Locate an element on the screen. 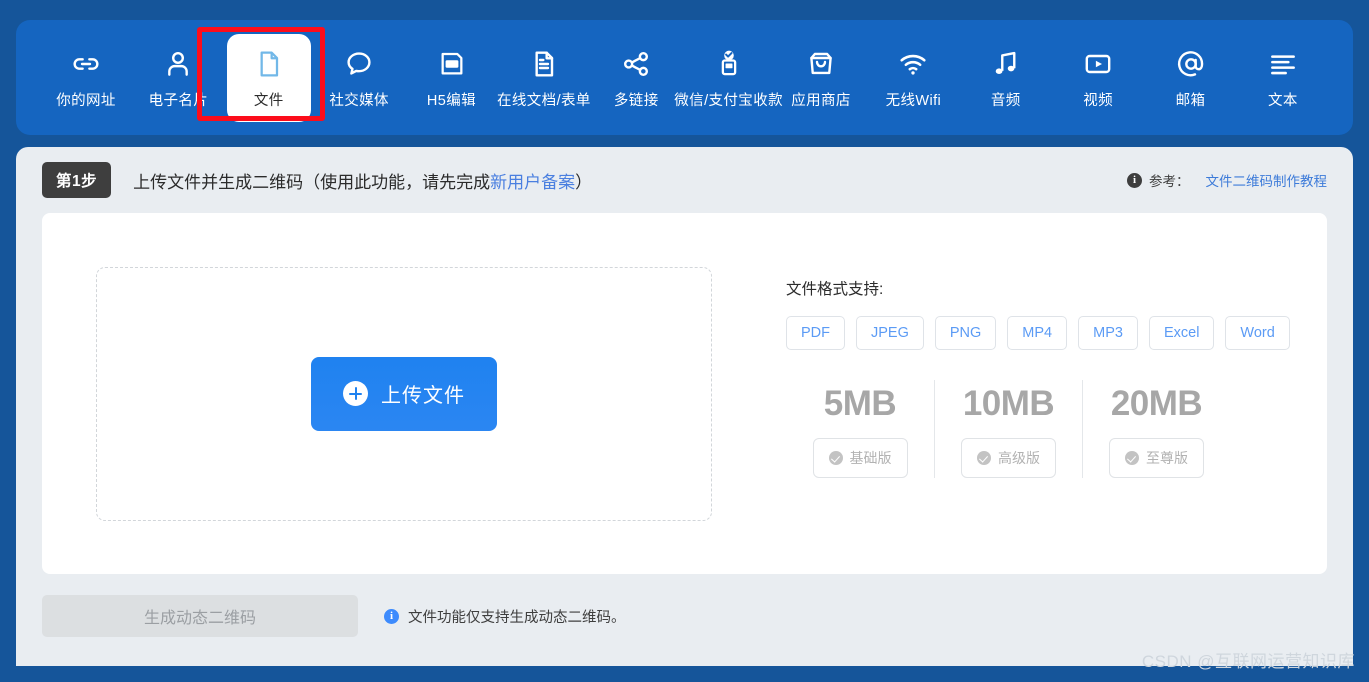  nav-item-app-store: 应用商店 is located at coordinates (821, 78).